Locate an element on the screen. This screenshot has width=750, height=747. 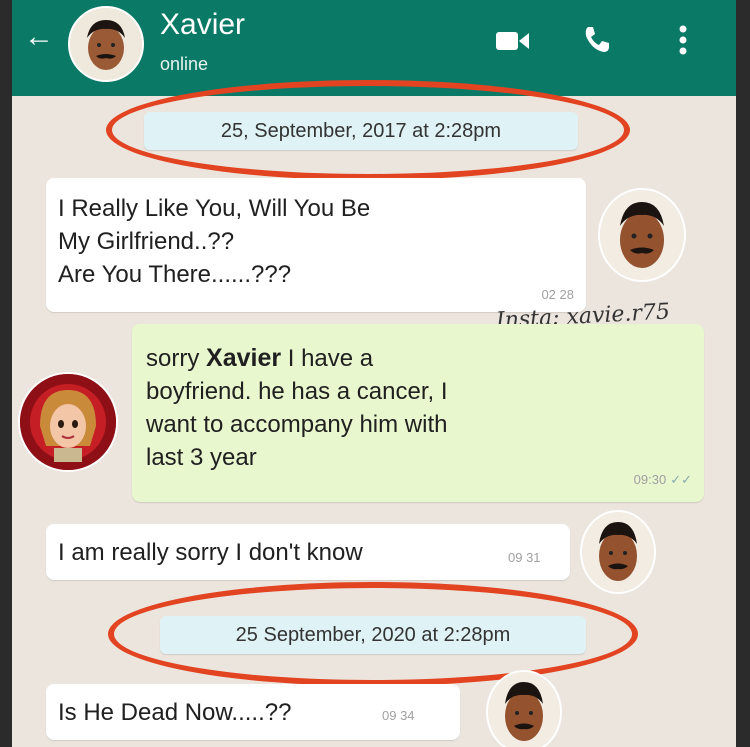
message-bubble-incoming: Is He Dead Now.....?? 09 34 is located at coordinates (253, 712).